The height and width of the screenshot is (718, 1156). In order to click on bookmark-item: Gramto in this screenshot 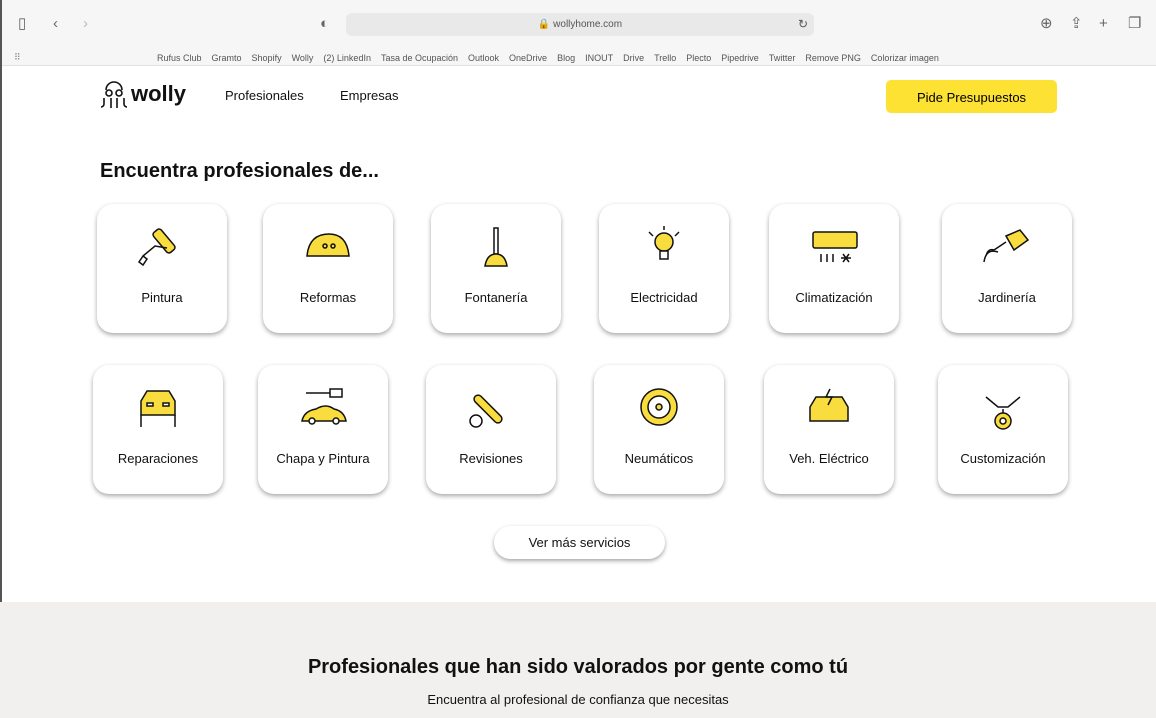, I will do `click(227, 58)`.